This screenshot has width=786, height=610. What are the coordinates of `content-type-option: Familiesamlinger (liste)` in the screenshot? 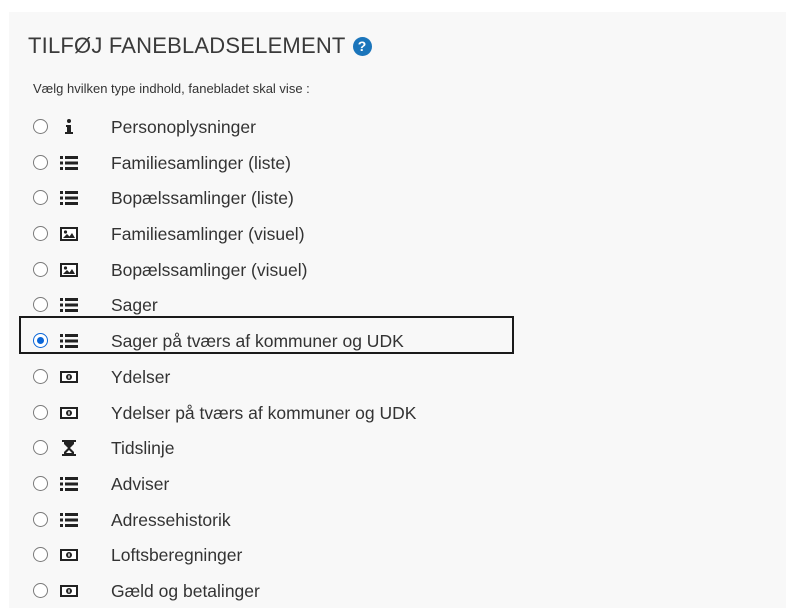 It's located at (393, 164).